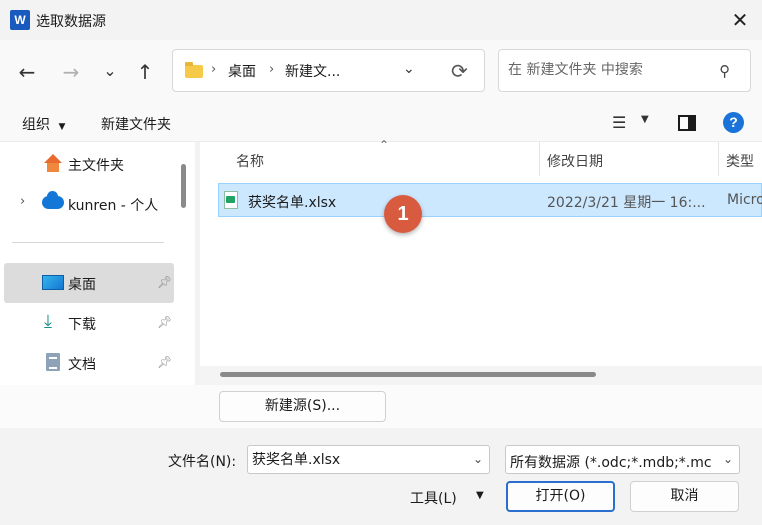 The width and height of the screenshot is (762, 525). Describe the element at coordinates (113, 206) in the screenshot. I see `sidebar-item-label: kunren - 个人` at that location.